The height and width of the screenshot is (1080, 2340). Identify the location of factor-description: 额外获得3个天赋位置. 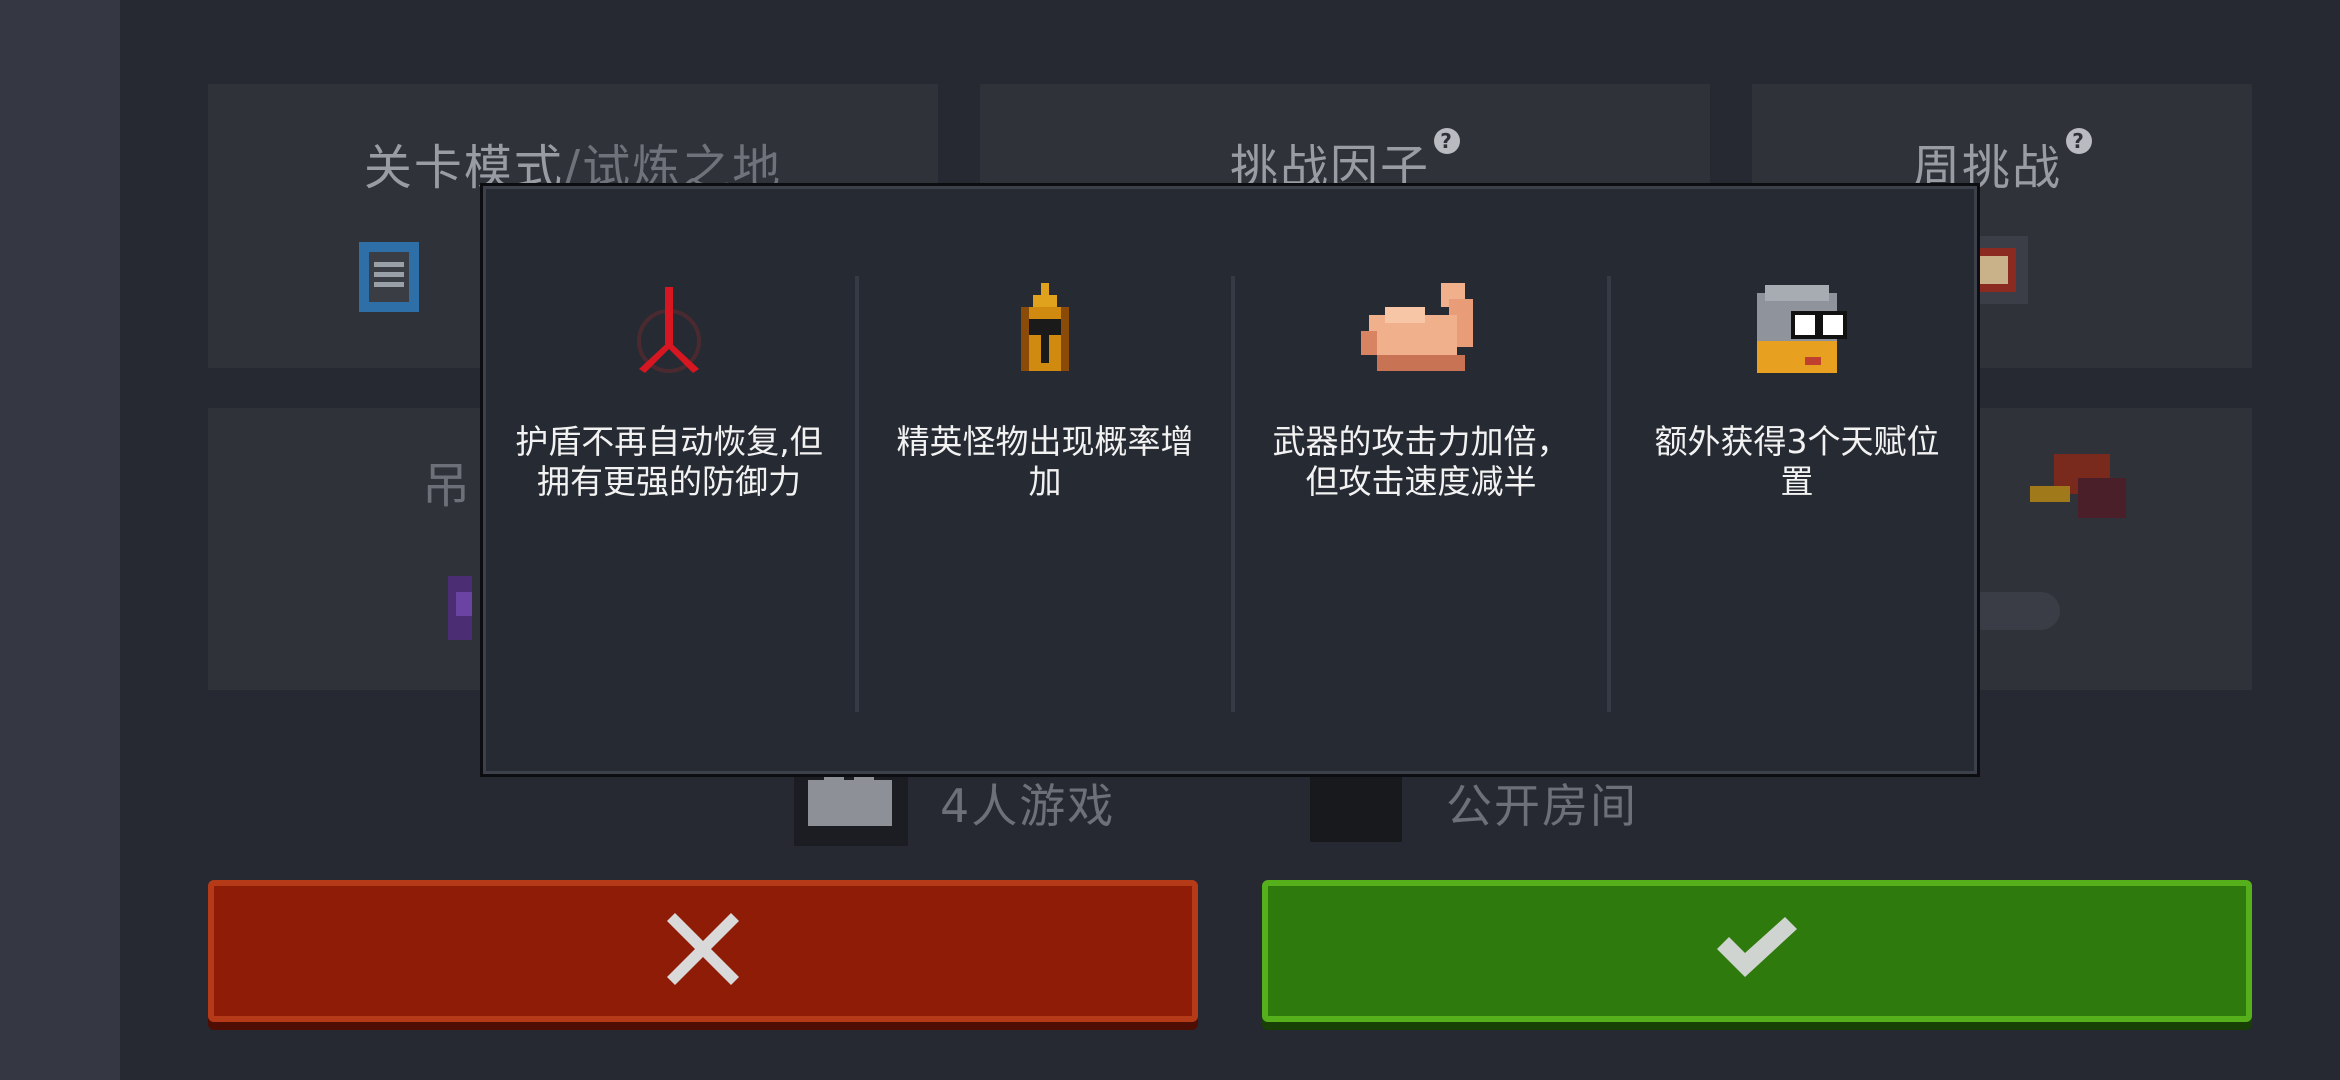
(1797, 461).